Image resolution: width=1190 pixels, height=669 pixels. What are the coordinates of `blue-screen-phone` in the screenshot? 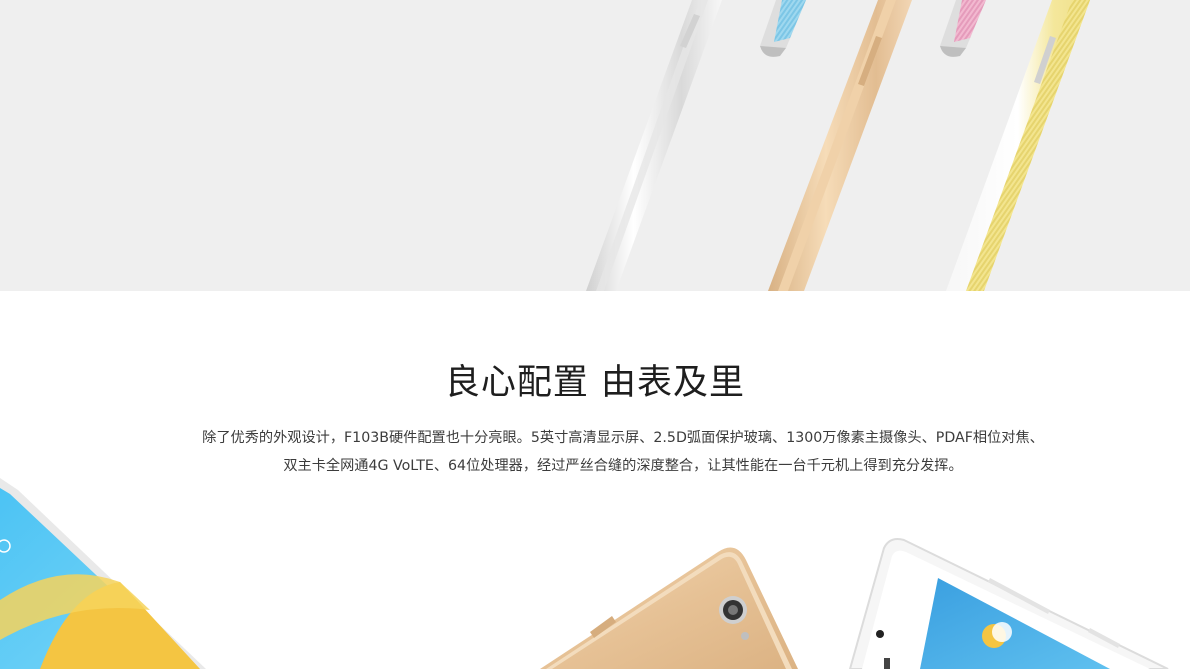 It's located at (103, 573).